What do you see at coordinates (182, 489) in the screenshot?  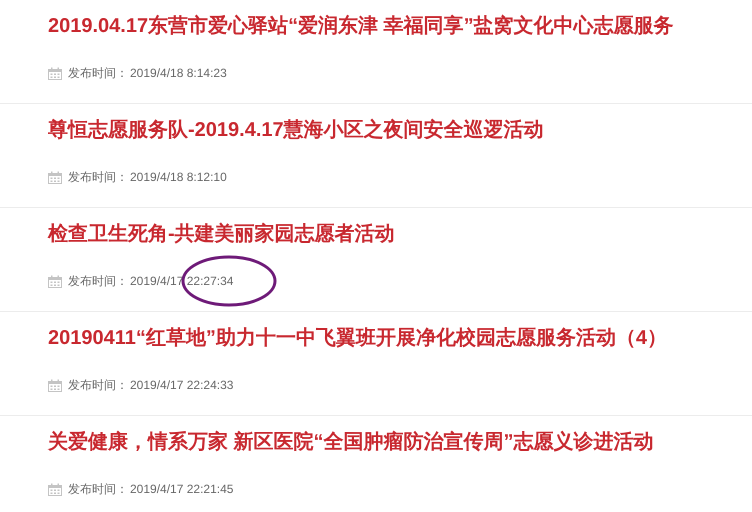 I see `publish-date: 2019/4/17 22:21:45` at bounding box center [182, 489].